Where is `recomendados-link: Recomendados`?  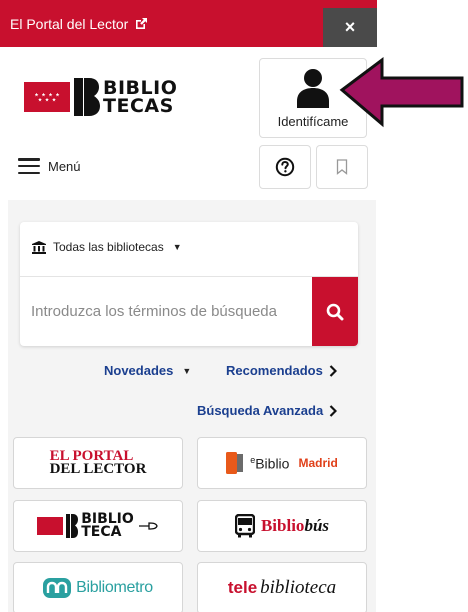 recomendados-link: Recomendados is located at coordinates (281, 370).